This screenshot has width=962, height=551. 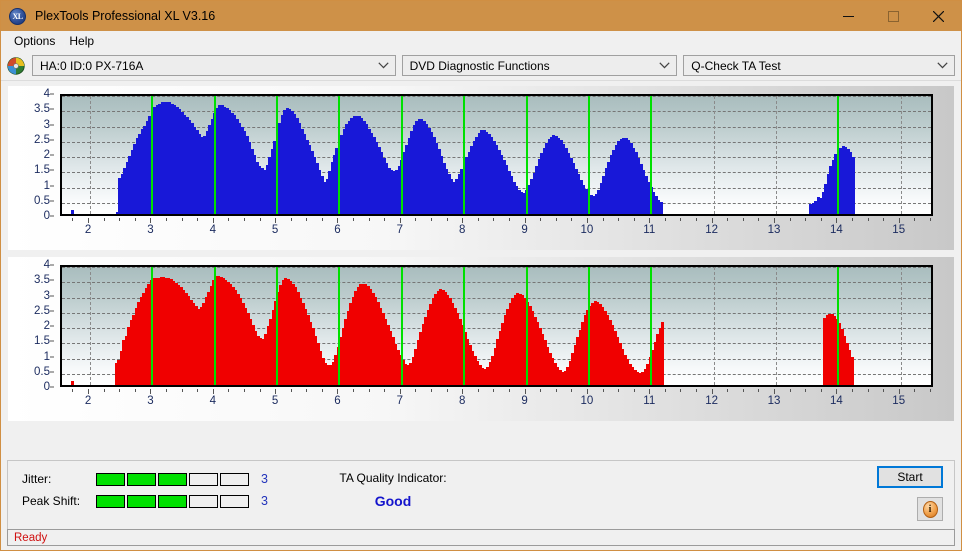 I want to click on menu-item-help: Help, so click(x=81, y=41).